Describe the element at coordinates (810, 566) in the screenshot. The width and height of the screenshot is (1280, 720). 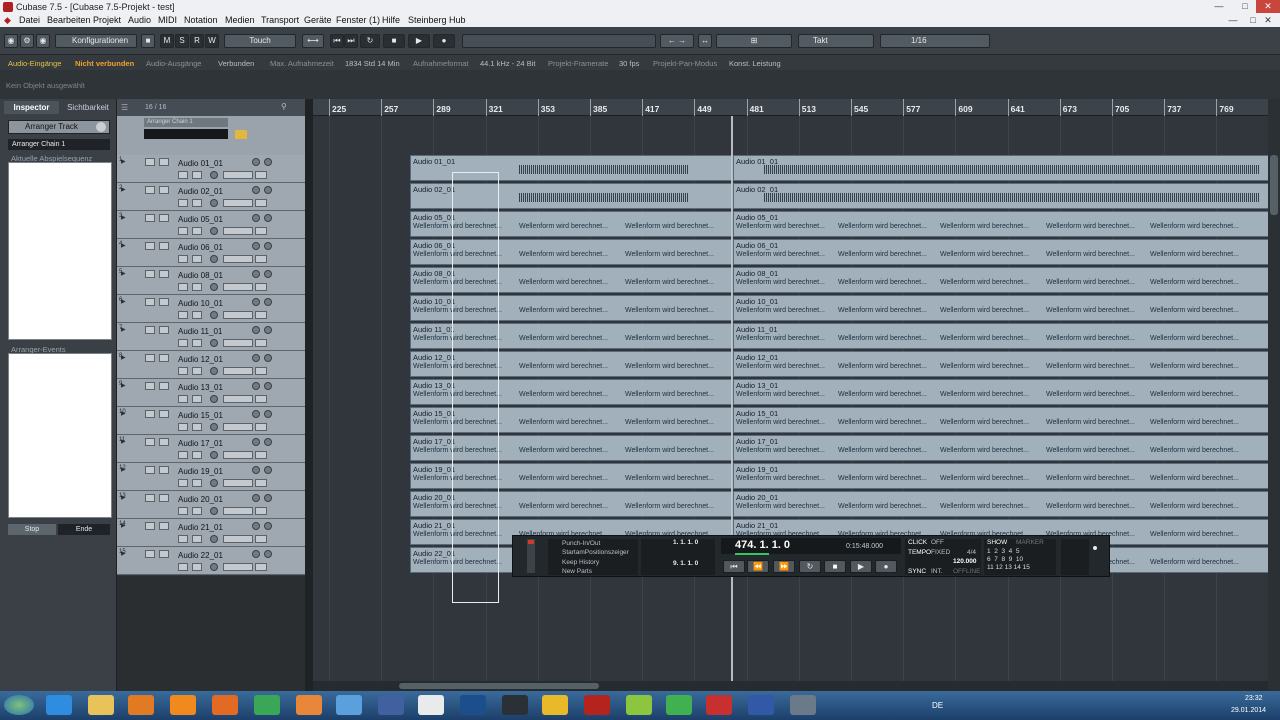
I see `transport-cycle-icon: ↻` at that location.